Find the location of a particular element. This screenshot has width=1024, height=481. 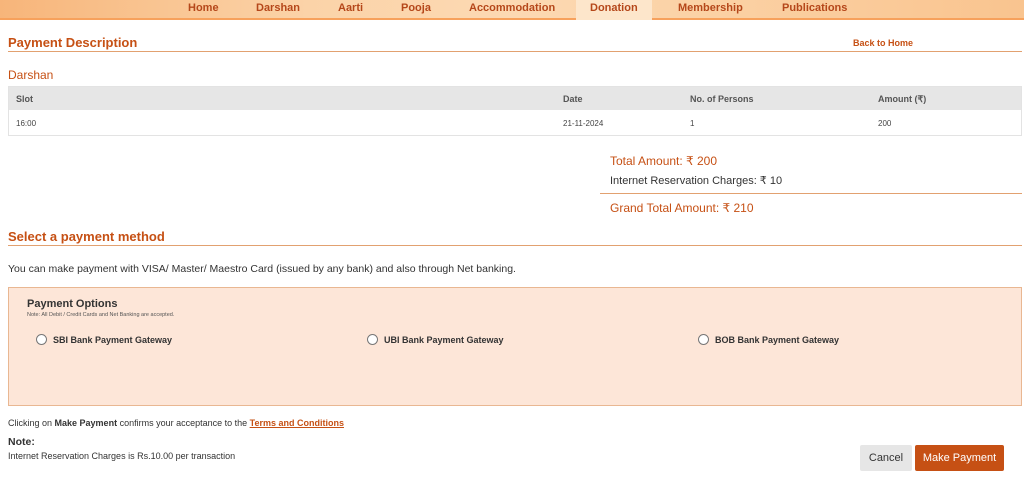

cancel-button: Cancel is located at coordinates (886, 458).